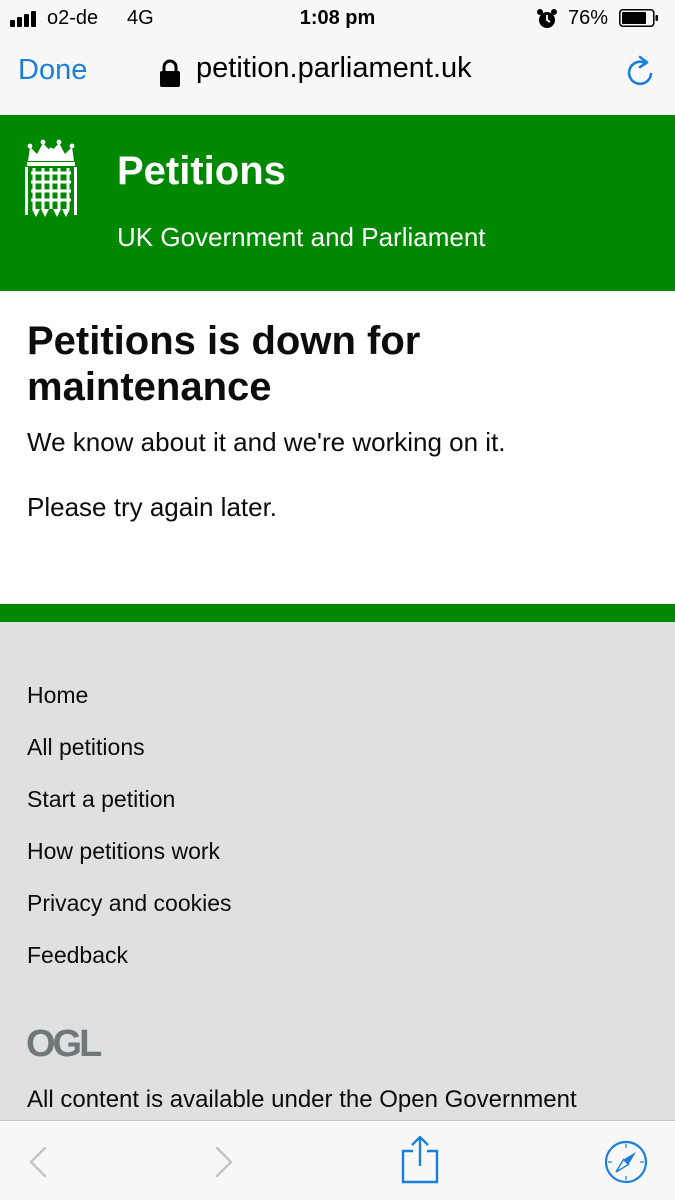  I want to click on alarm-icon, so click(547, 18).